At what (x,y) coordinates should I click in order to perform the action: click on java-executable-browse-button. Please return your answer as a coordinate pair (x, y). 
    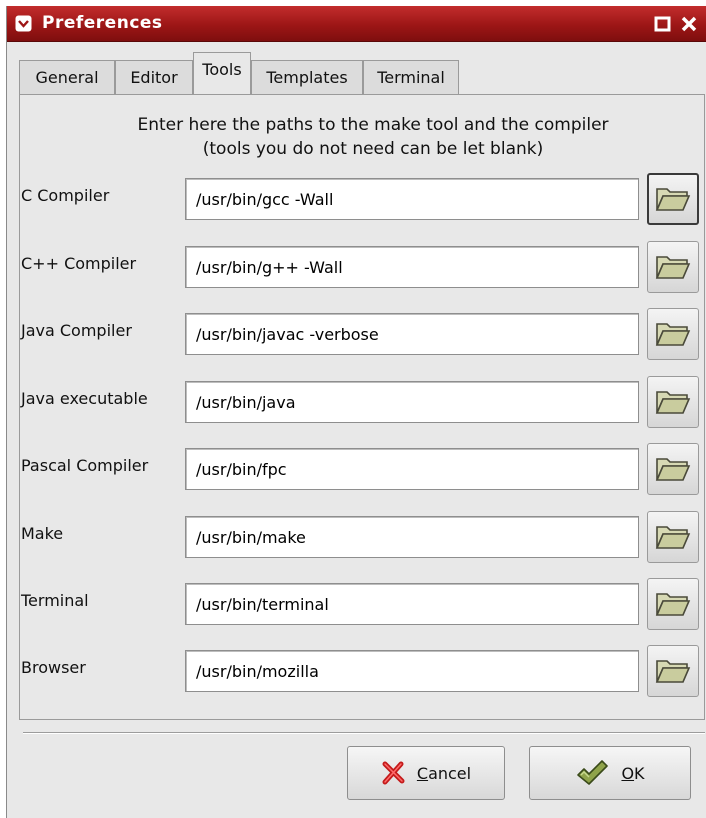
    Looking at the image, I should click on (673, 402).